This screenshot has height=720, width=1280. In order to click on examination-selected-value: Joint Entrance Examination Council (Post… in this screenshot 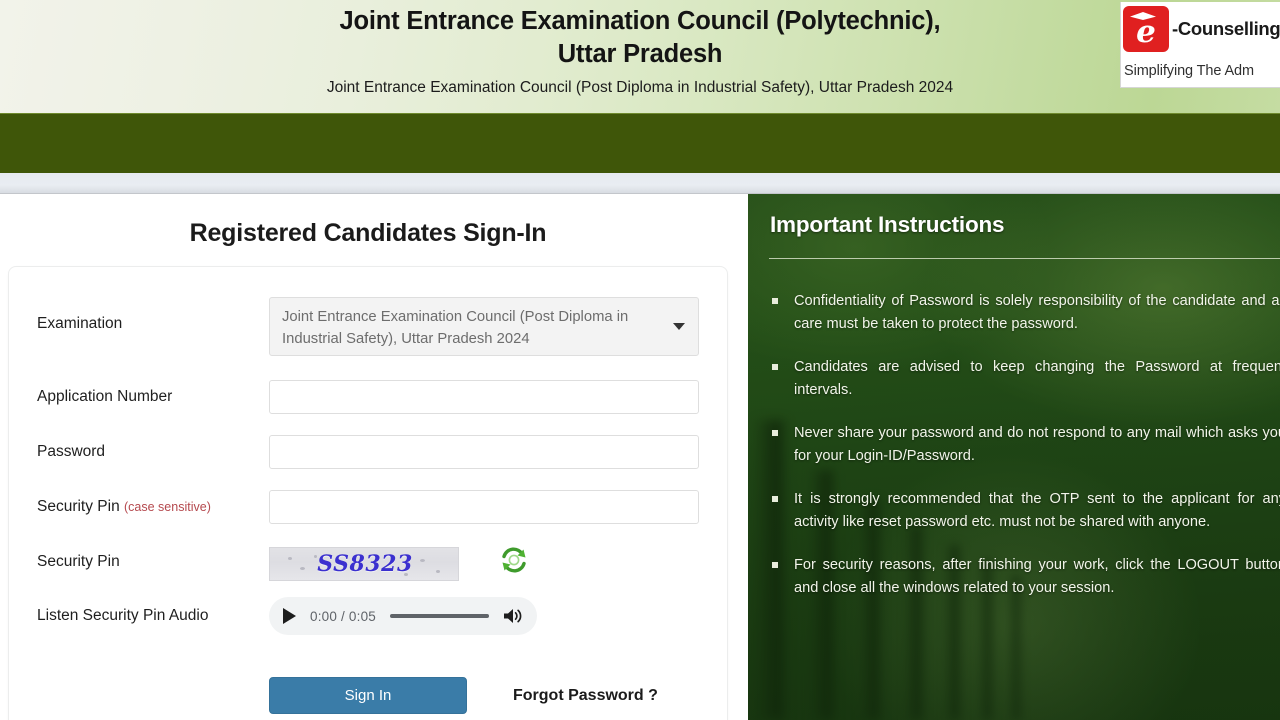, I will do `click(455, 328)`.